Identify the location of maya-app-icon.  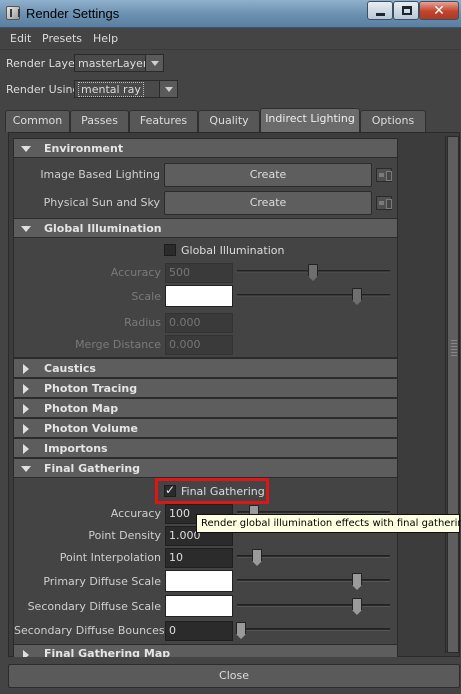
(13, 13).